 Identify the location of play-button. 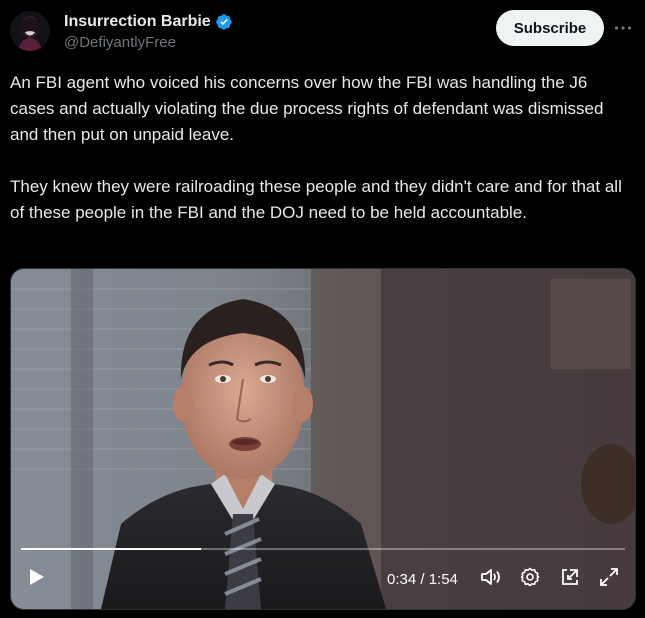
(37, 579).